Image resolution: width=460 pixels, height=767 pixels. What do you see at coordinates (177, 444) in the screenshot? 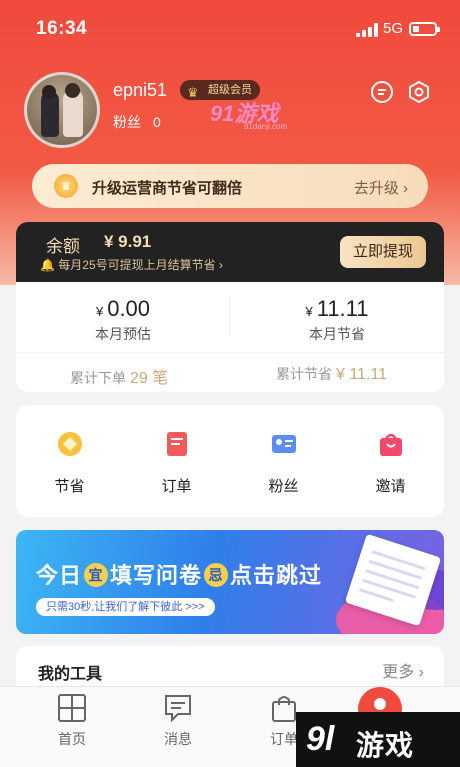
I see `document-icon` at bounding box center [177, 444].